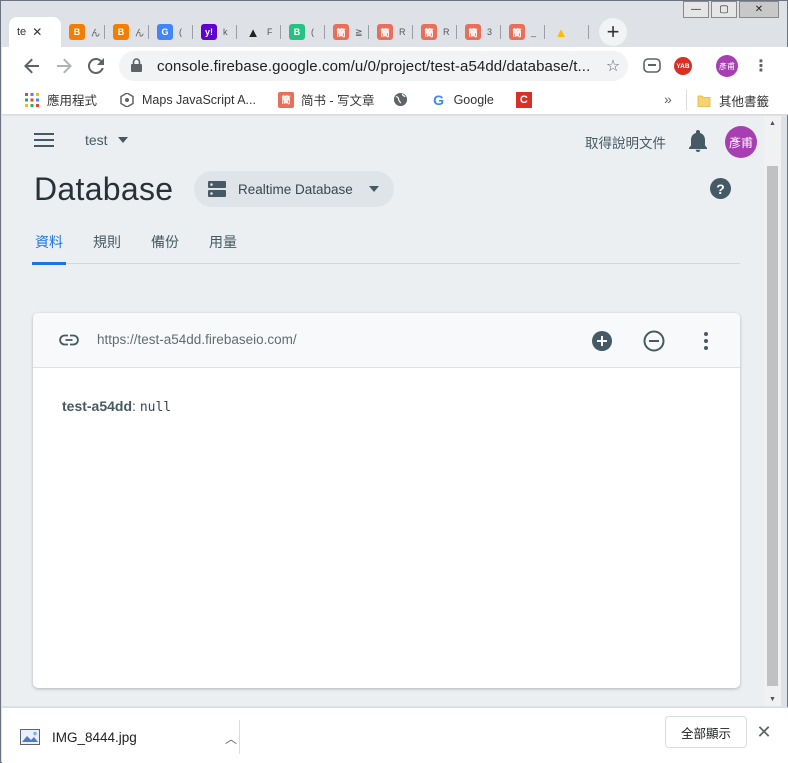 The height and width of the screenshot is (763, 788). Describe the element at coordinates (106, 140) in the screenshot. I see `project-selector: test` at that location.